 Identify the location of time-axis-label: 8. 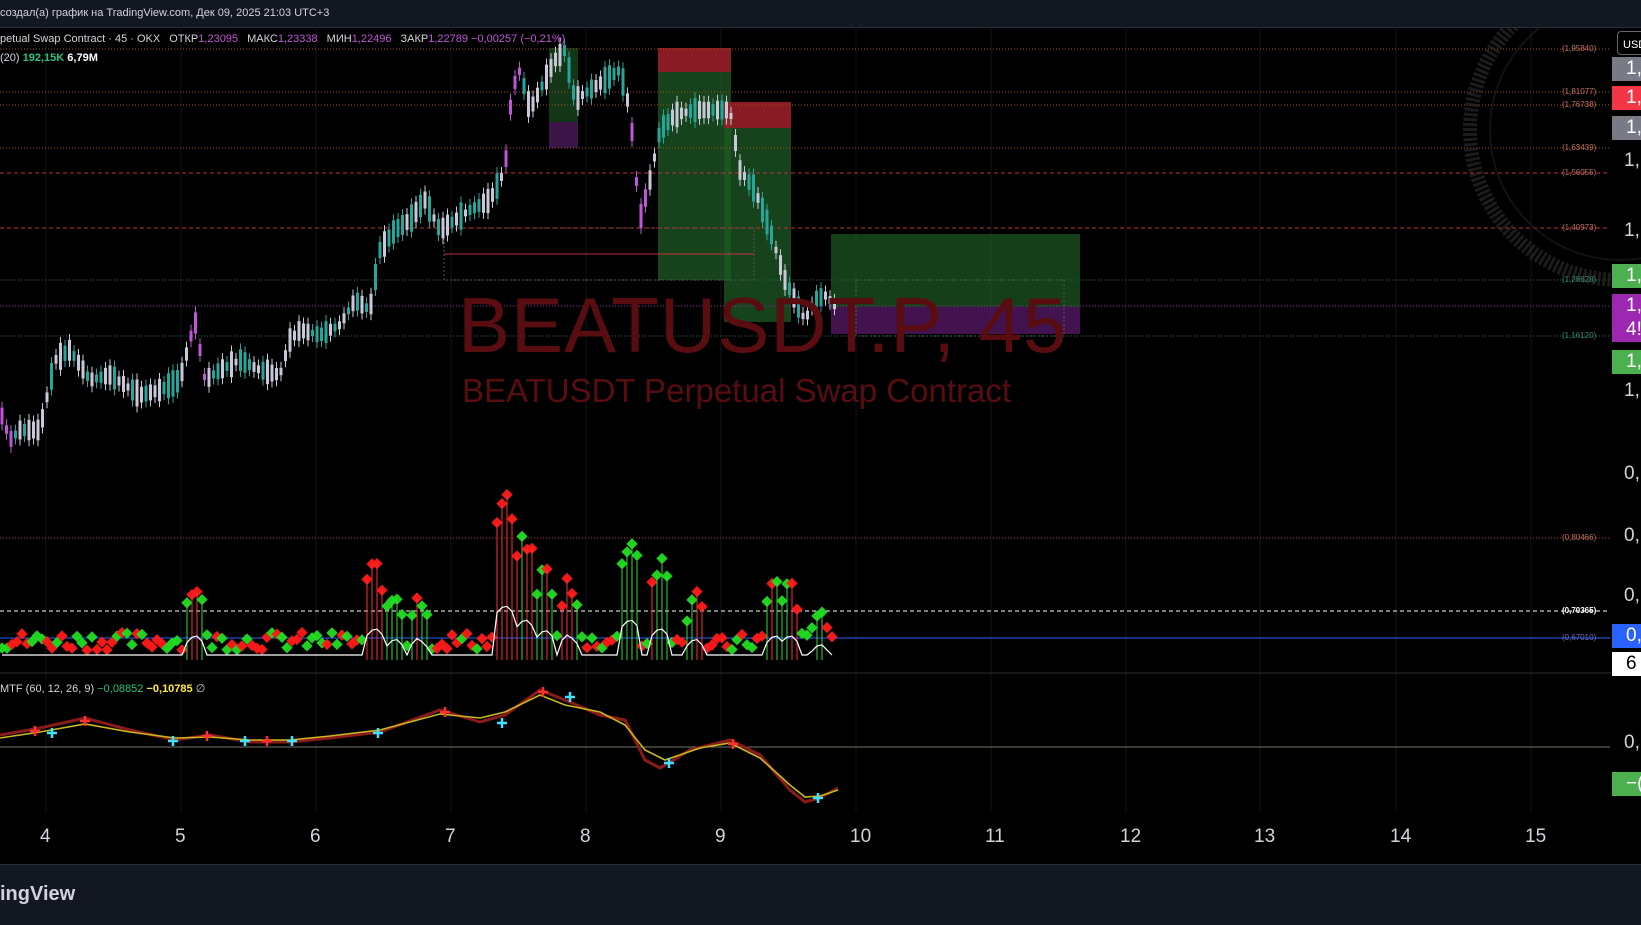
(585, 836).